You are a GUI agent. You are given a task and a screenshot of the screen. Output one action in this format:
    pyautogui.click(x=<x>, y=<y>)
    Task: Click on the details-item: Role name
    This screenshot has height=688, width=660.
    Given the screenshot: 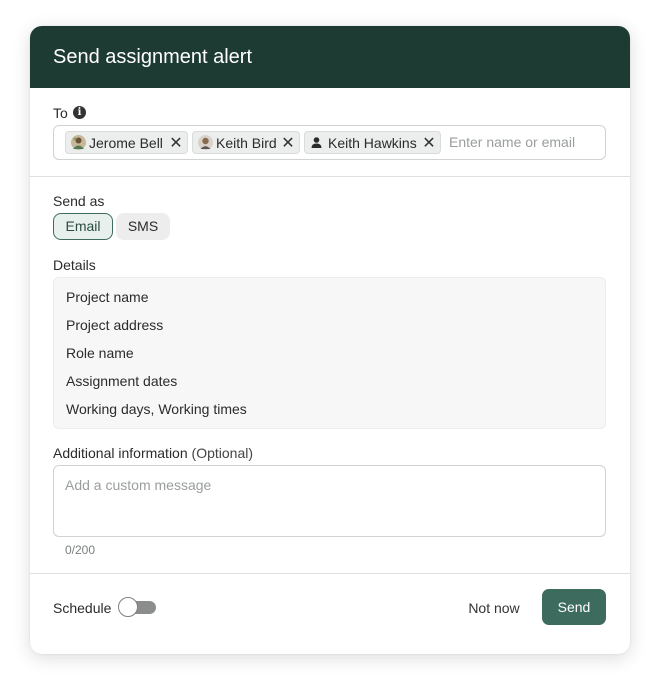 What is the action you would take?
    pyautogui.click(x=100, y=353)
    